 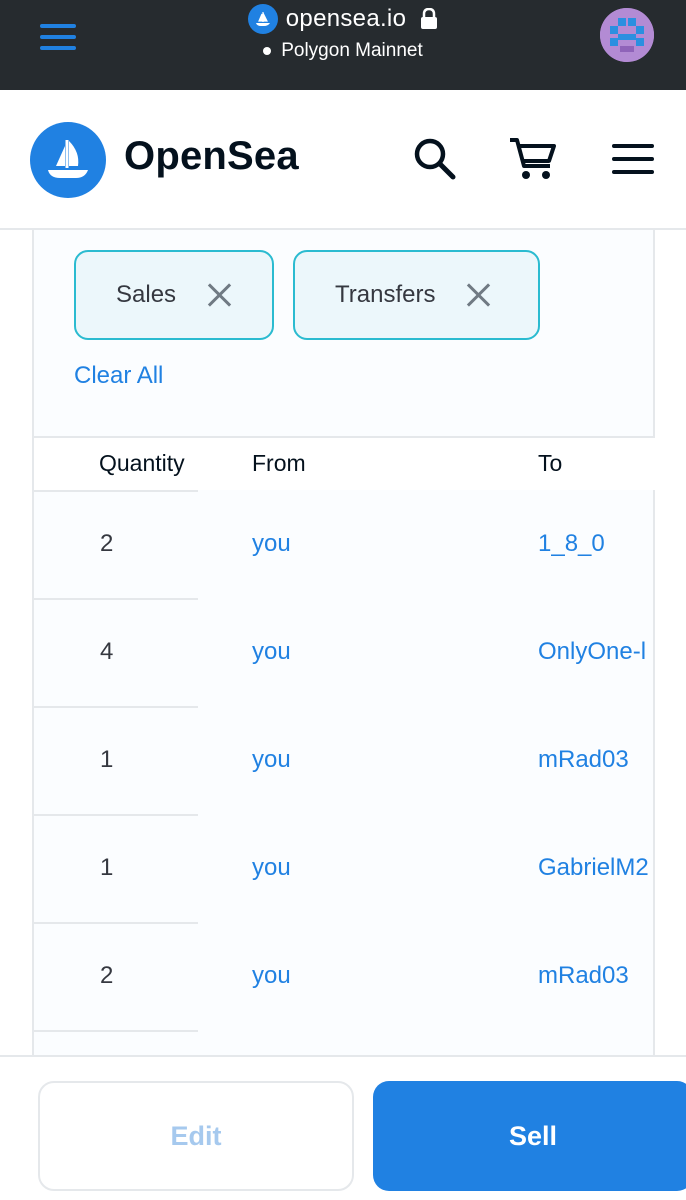 What do you see at coordinates (435, 159) in the screenshot?
I see `search-icon` at bounding box center [435, 159].